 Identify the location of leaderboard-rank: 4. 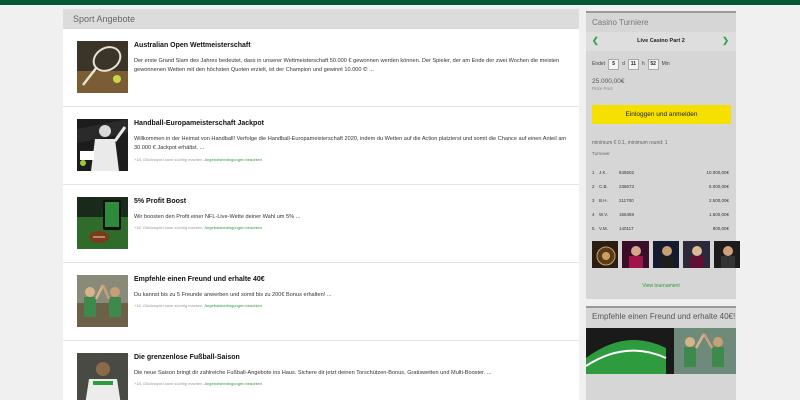
(593, 214).